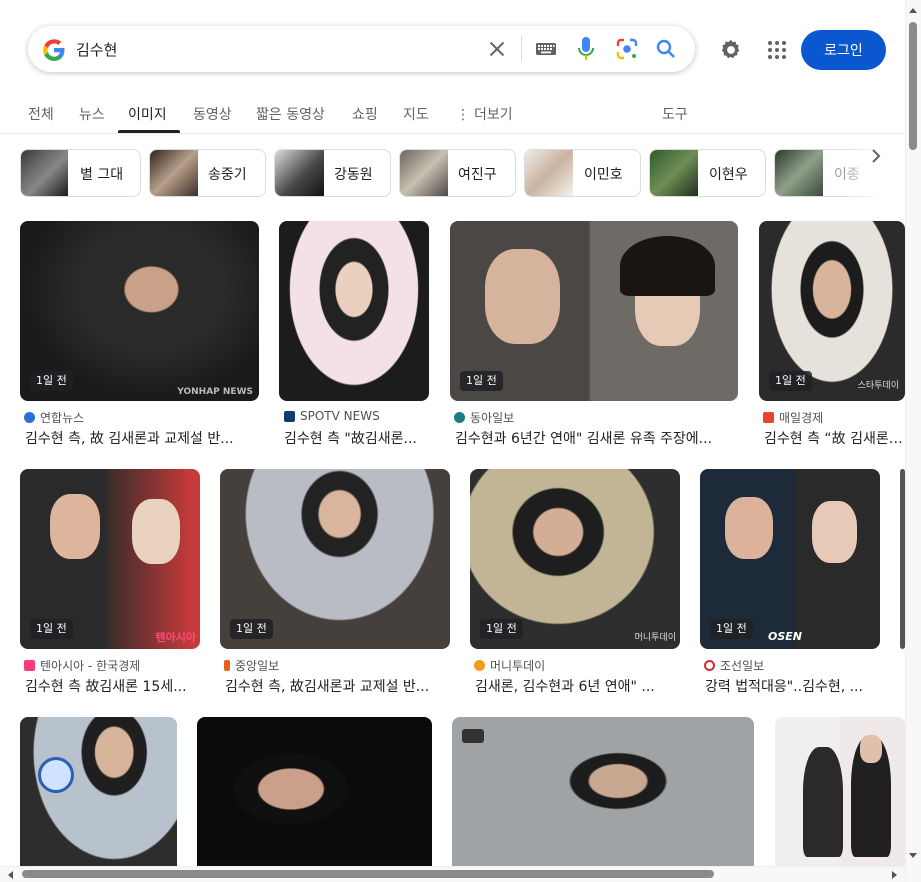 The height and width of the screenshot is (882, 921). I want to click on source-name: 텐아시아 - 한국경제, so click(90, 666).